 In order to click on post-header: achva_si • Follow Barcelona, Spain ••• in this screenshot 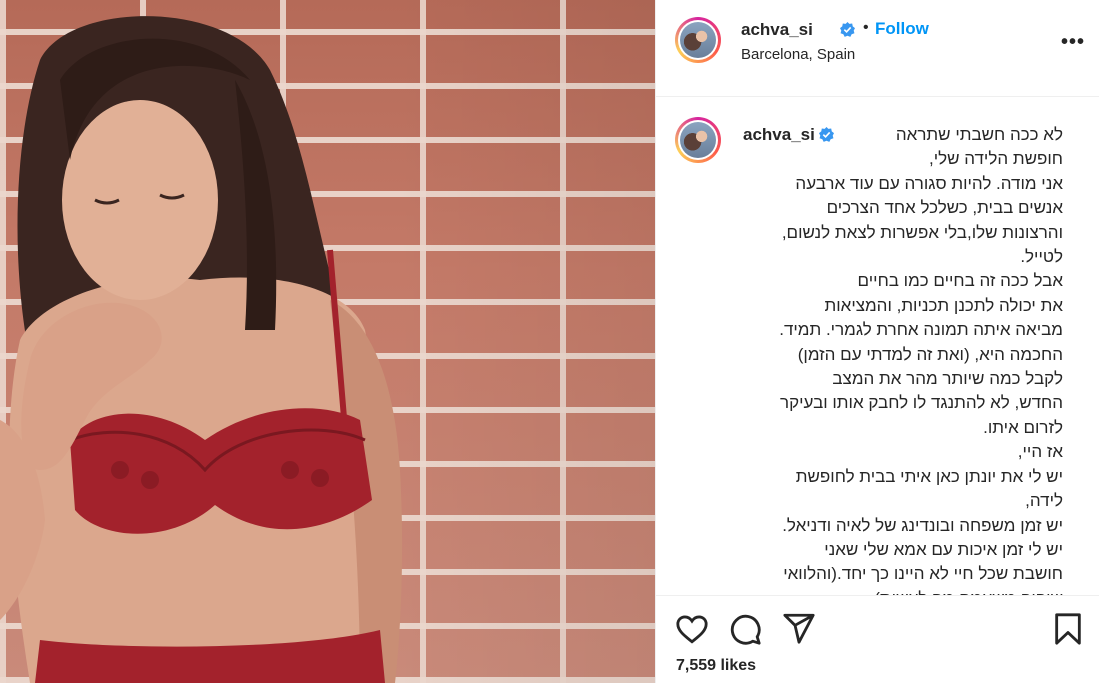, I will do `click(877, 48)`.